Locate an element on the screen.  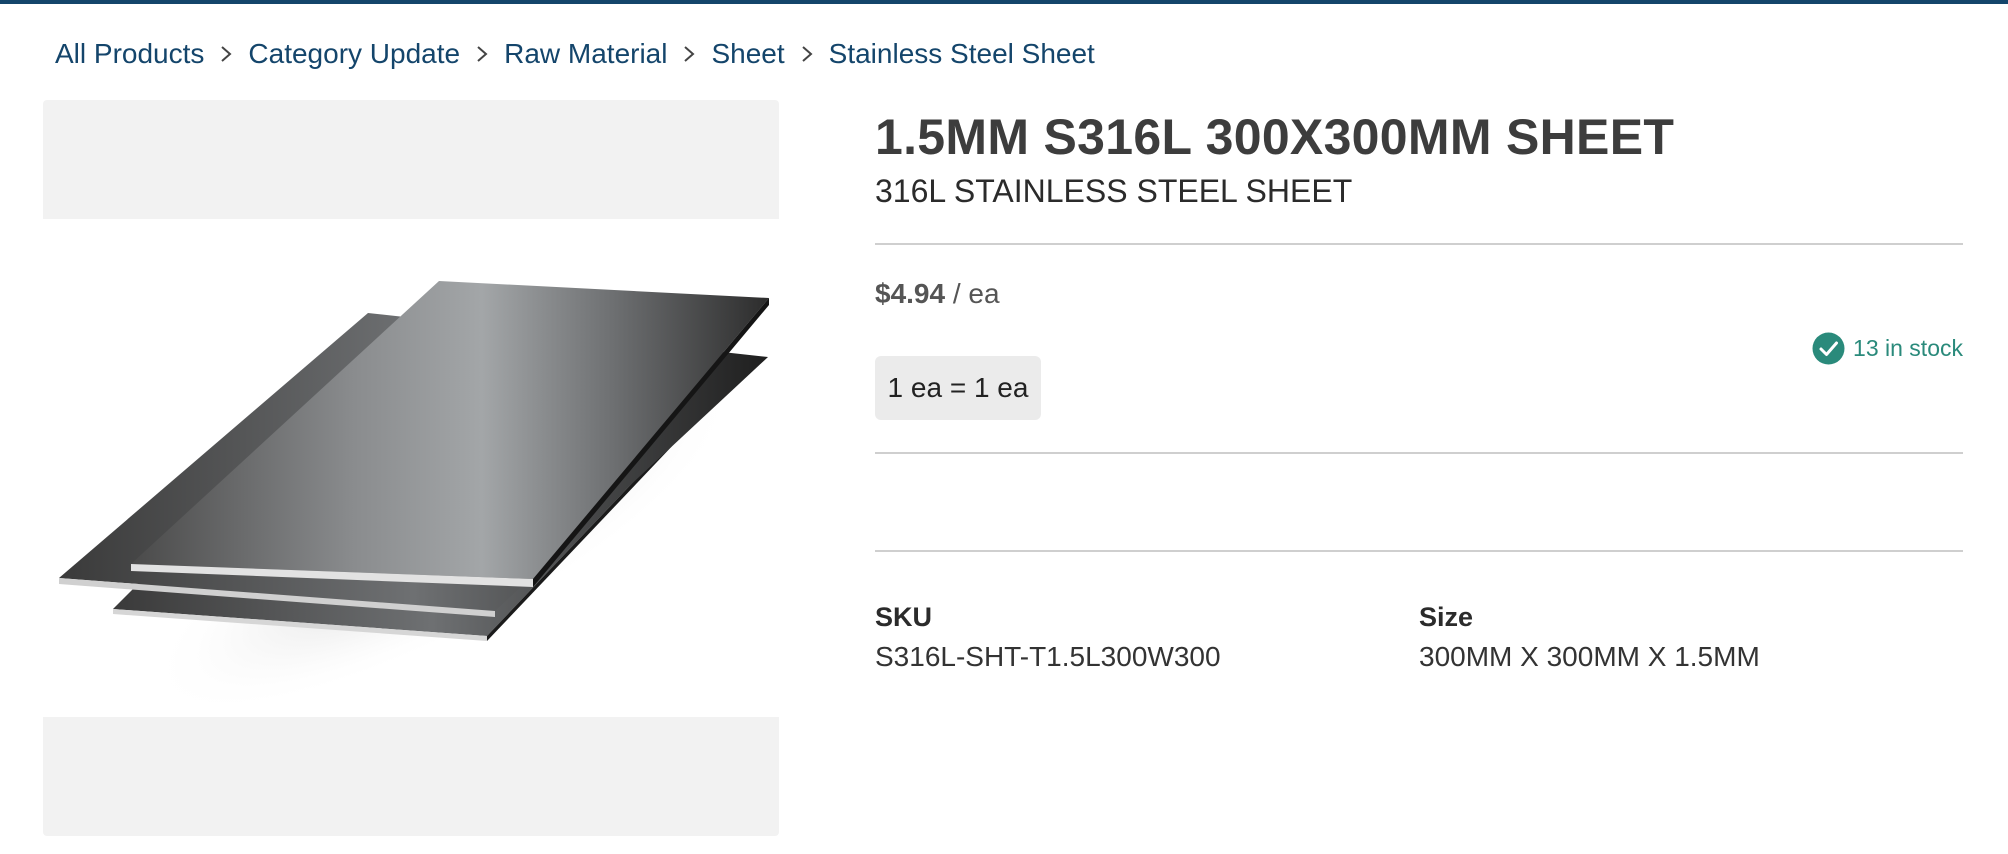
stock-status: 13 in stock is located at coordinates (1887, 348).